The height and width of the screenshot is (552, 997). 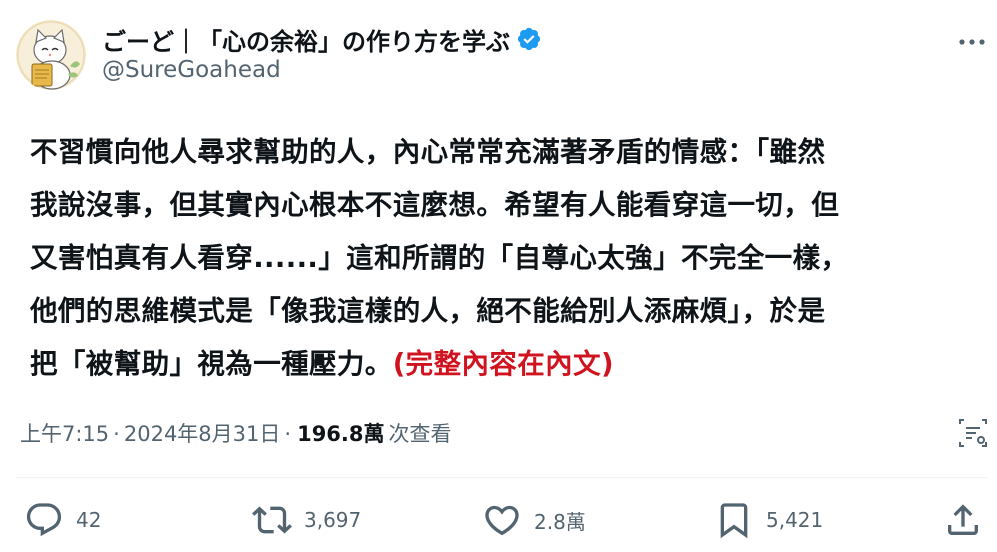 I want to click on like-count: 2.8萬, so click(x=560, y=521).